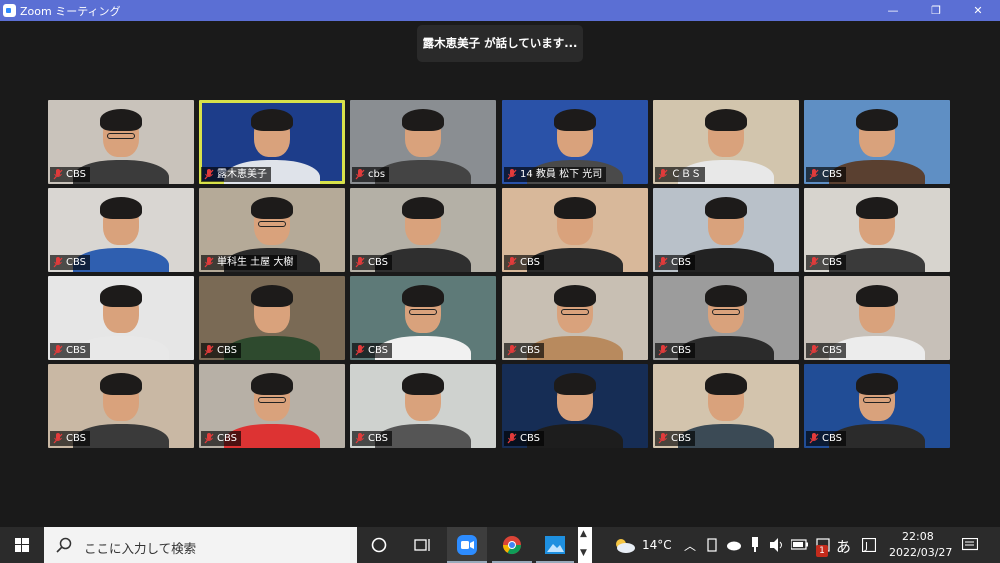 This screenshot has height=563, width=1000. Describe the element at coordinates (575, 142) in the screenshot. I see `participant-video-tile: 14 教員 松下 光司` at that location.